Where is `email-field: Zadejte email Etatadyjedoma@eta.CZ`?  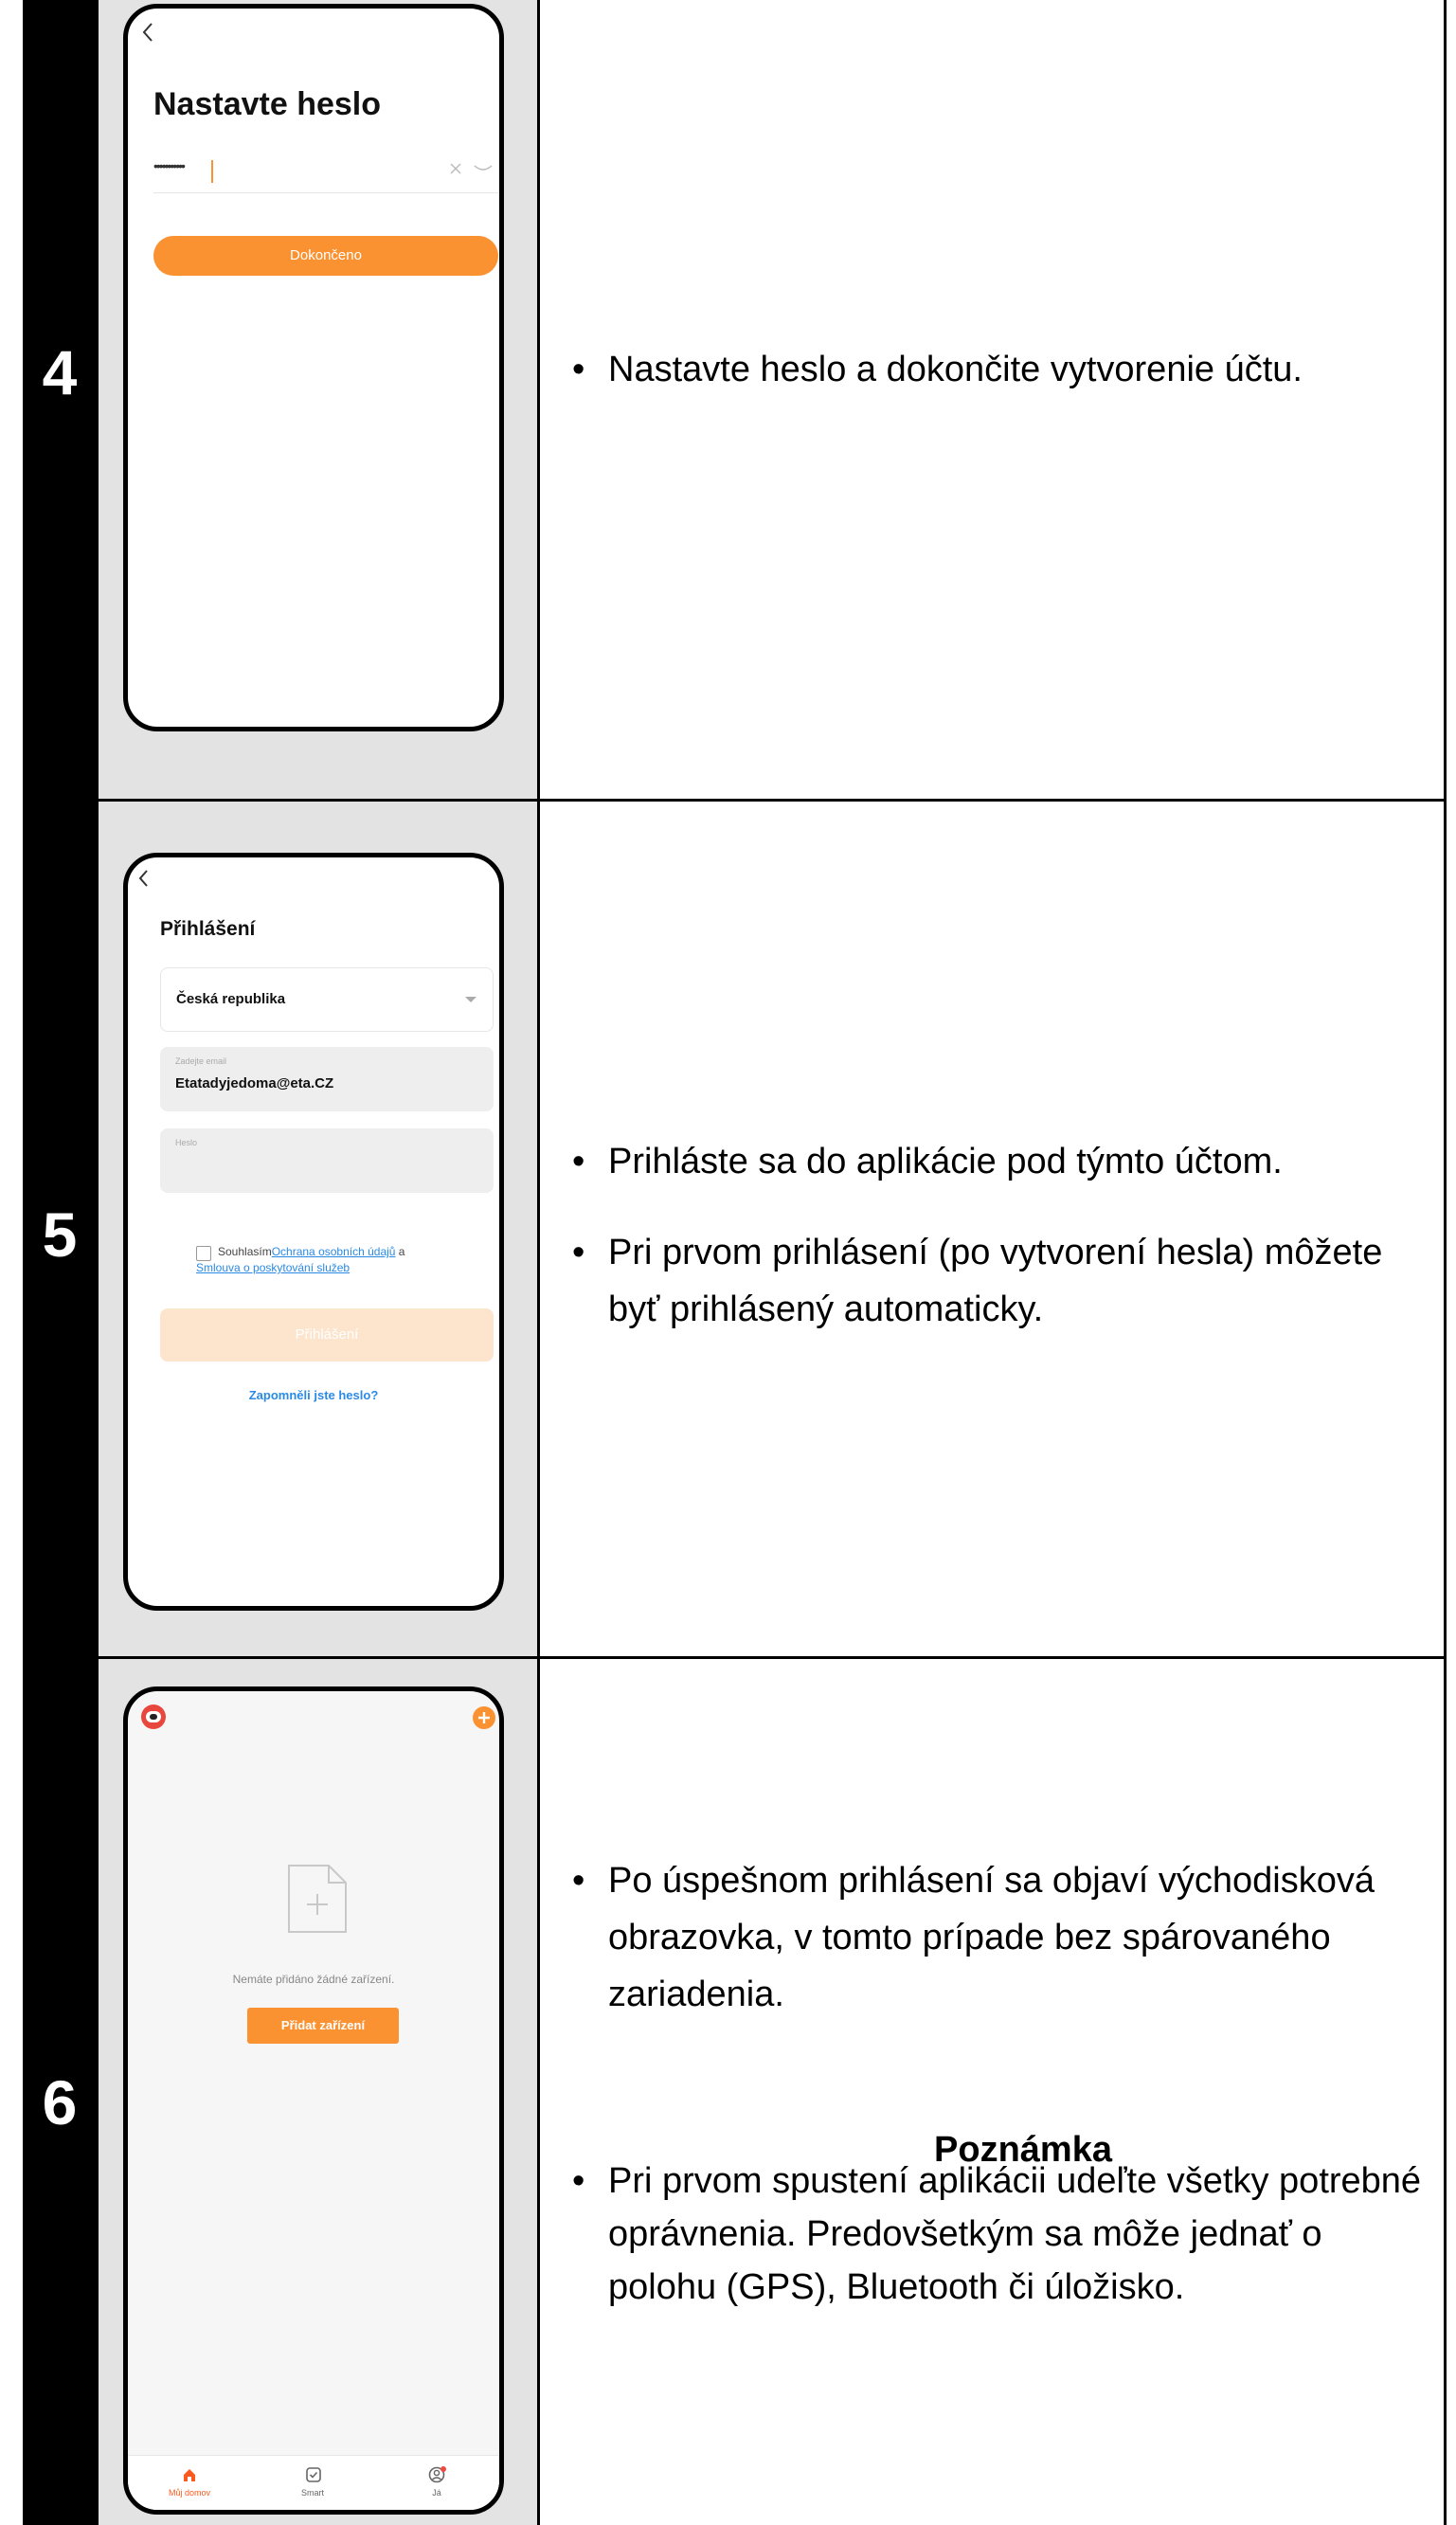
email-field: Zadejte email Etatadyjedoma@eta.CZ is located at coordinates (327, 1079).